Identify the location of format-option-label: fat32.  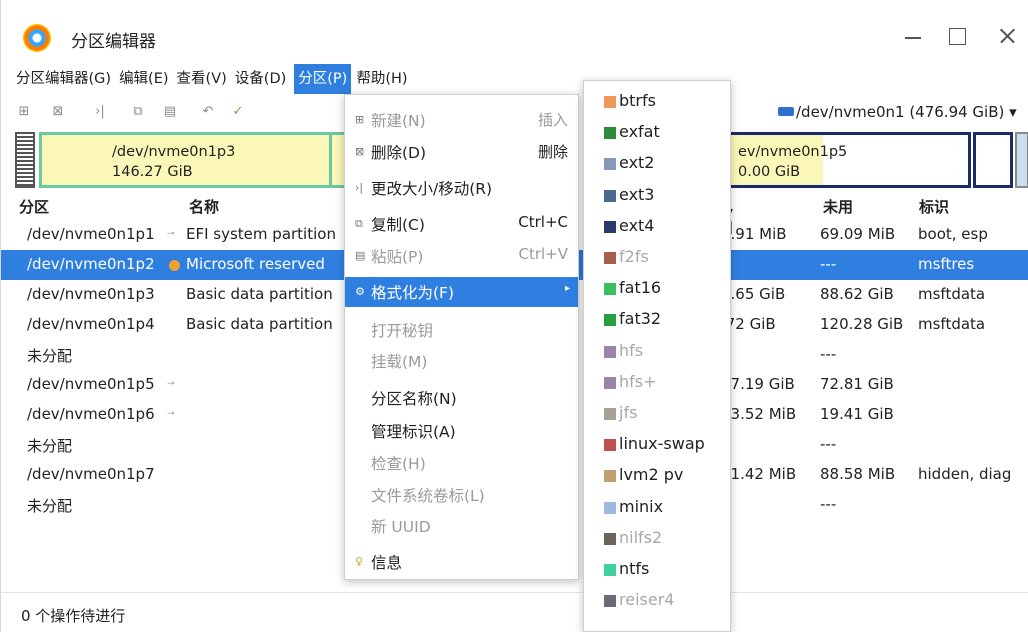
(640, 319).